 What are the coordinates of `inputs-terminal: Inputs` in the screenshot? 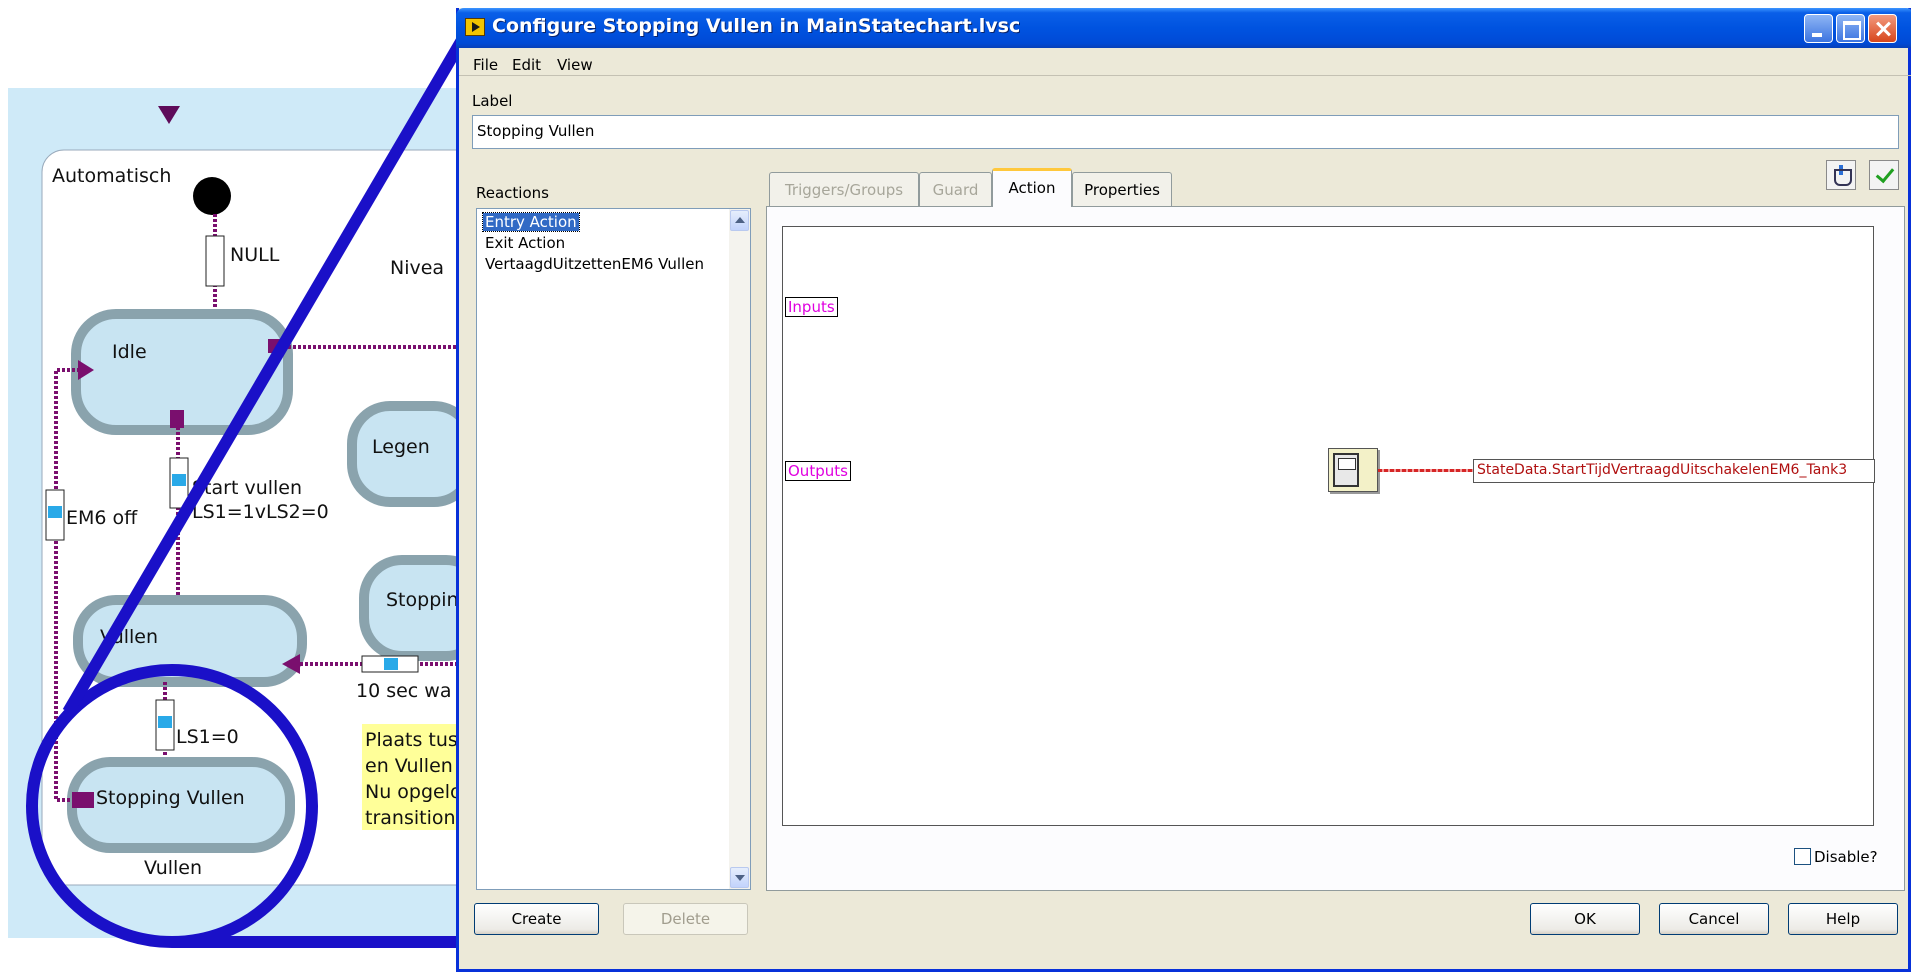 It's located at (811, 307).